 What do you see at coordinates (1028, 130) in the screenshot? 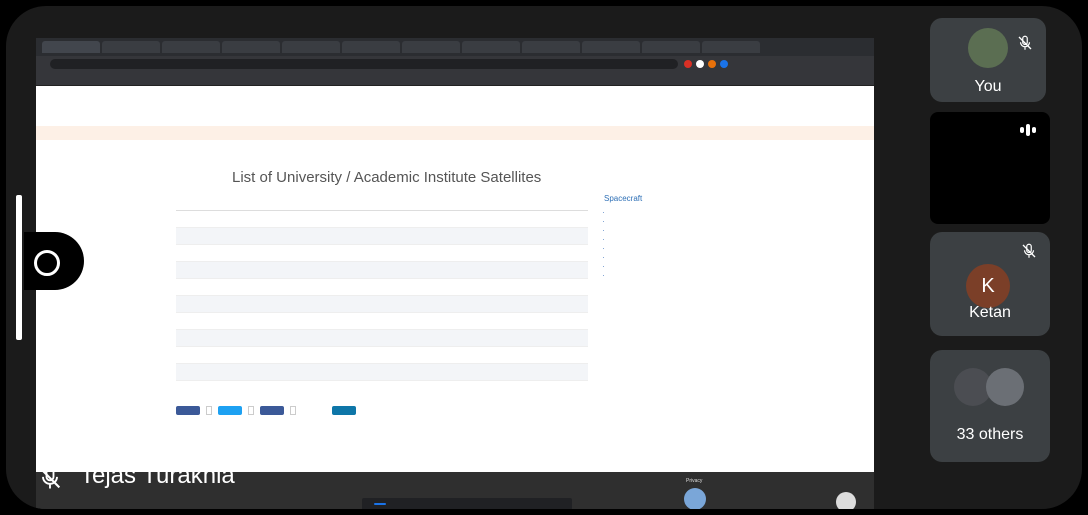
I see `speaking-indicator-icon` at bounding box center [1028, 130].